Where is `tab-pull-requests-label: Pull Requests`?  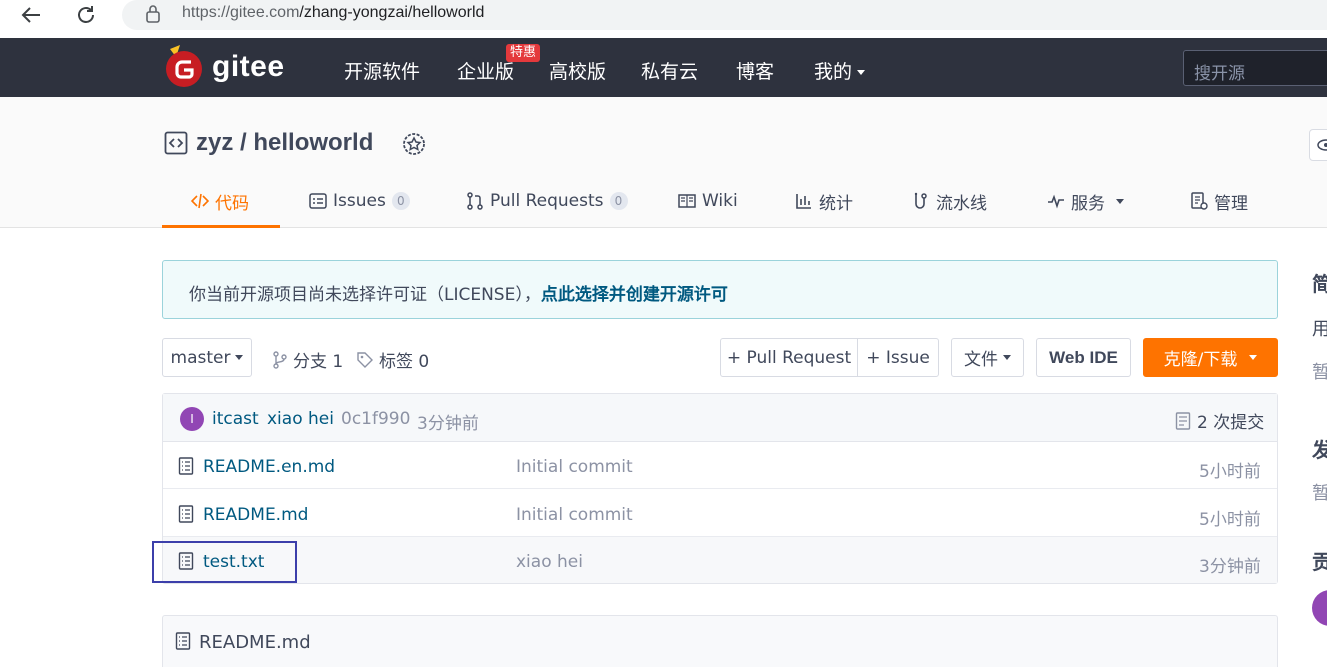
tab-pull-requests-label: Pull Requests is located at coordinates (547, 201).